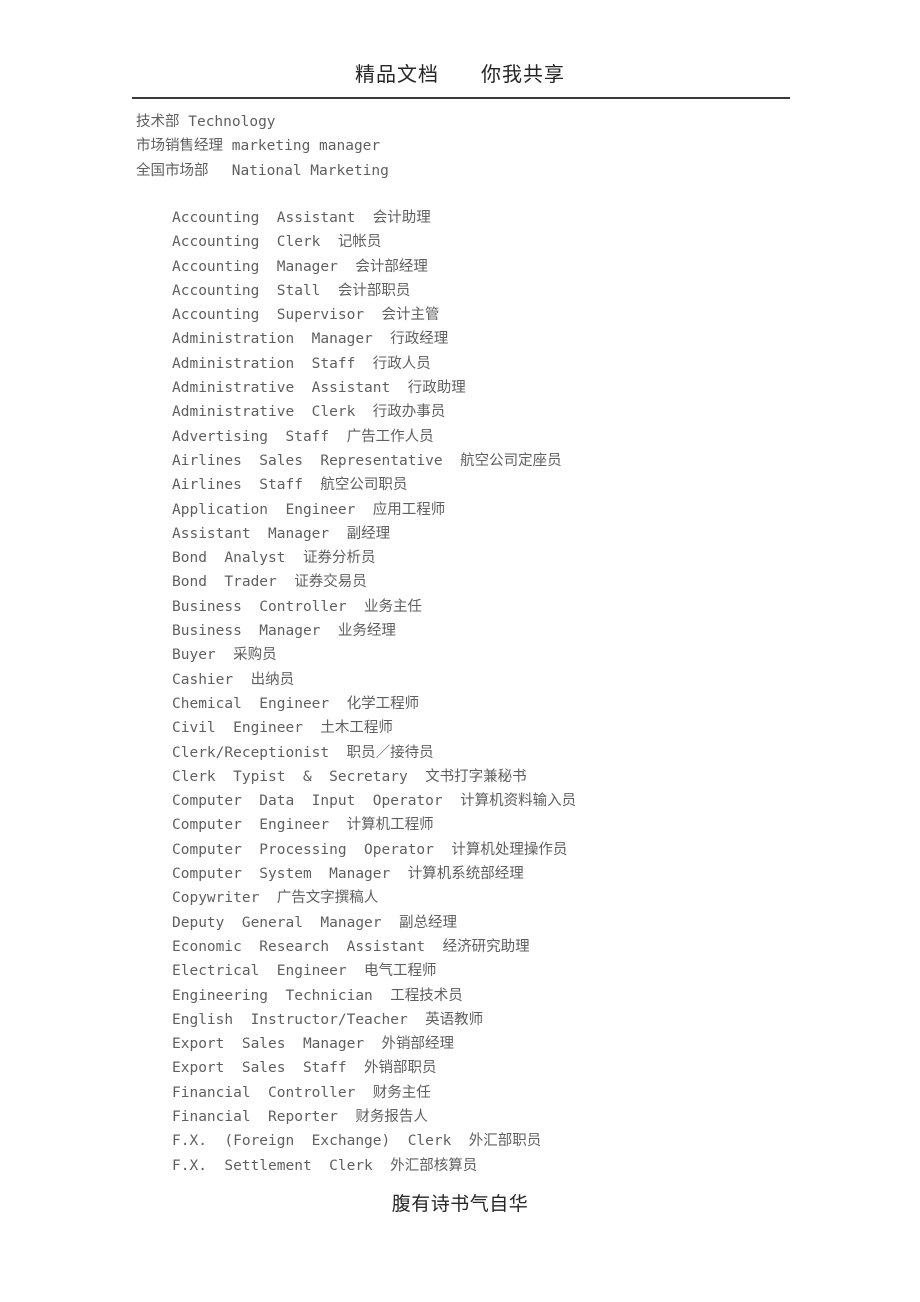 The width and height of the screenshot is (920, 1302). What do you see at coordinates (374, 801) in the screenshot?
I see `job-title-line: Computer Data Input Operator 计算机资料输入员` at bounding box center [374, 801].